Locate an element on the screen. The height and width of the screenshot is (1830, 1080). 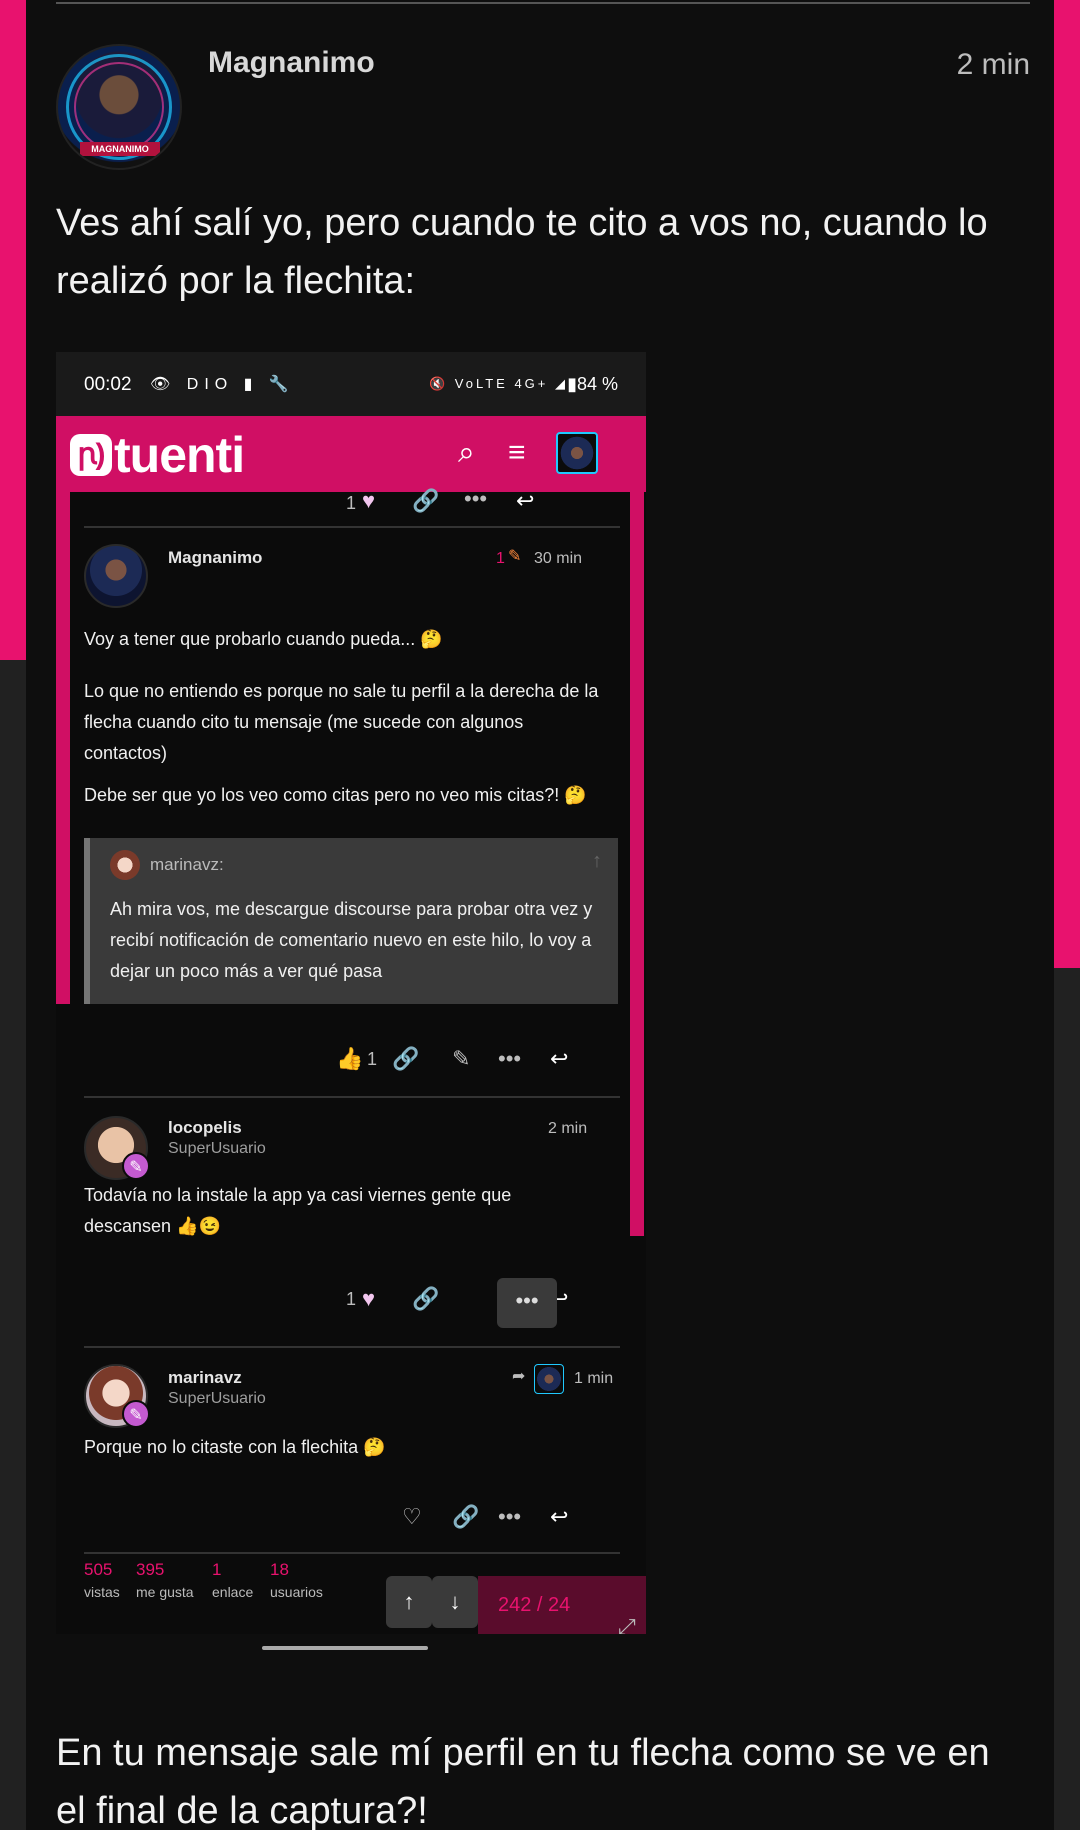
logo-text: tuenti is located at coordinates (179, 455).